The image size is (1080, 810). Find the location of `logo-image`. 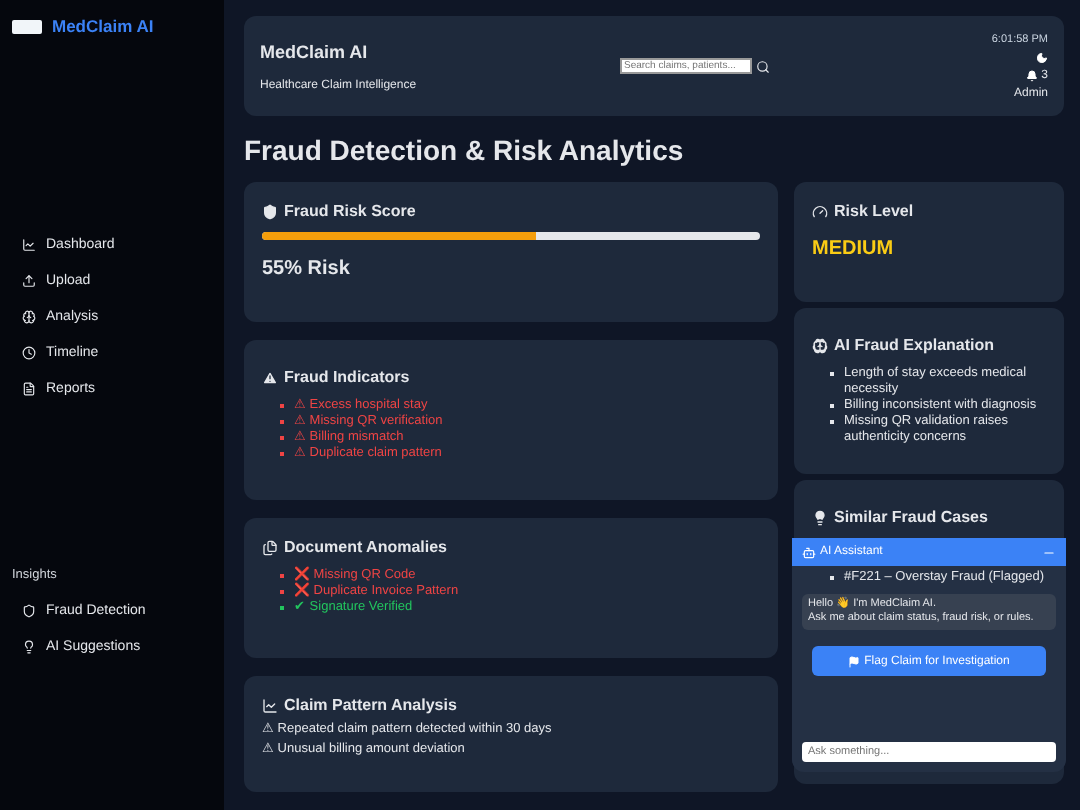

logo-image is located at coordinates (27, 26).